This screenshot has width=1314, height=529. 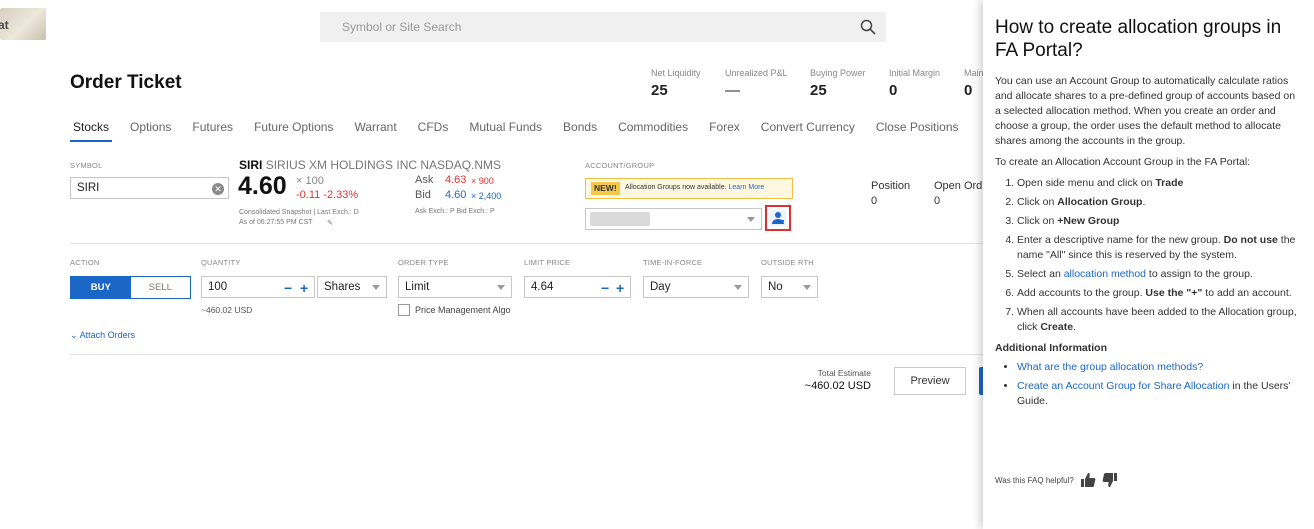 What do you see at coordinates (160, 287) in the screenshot?
I see `sell-button: SELL` at bounding box center [160, 287].